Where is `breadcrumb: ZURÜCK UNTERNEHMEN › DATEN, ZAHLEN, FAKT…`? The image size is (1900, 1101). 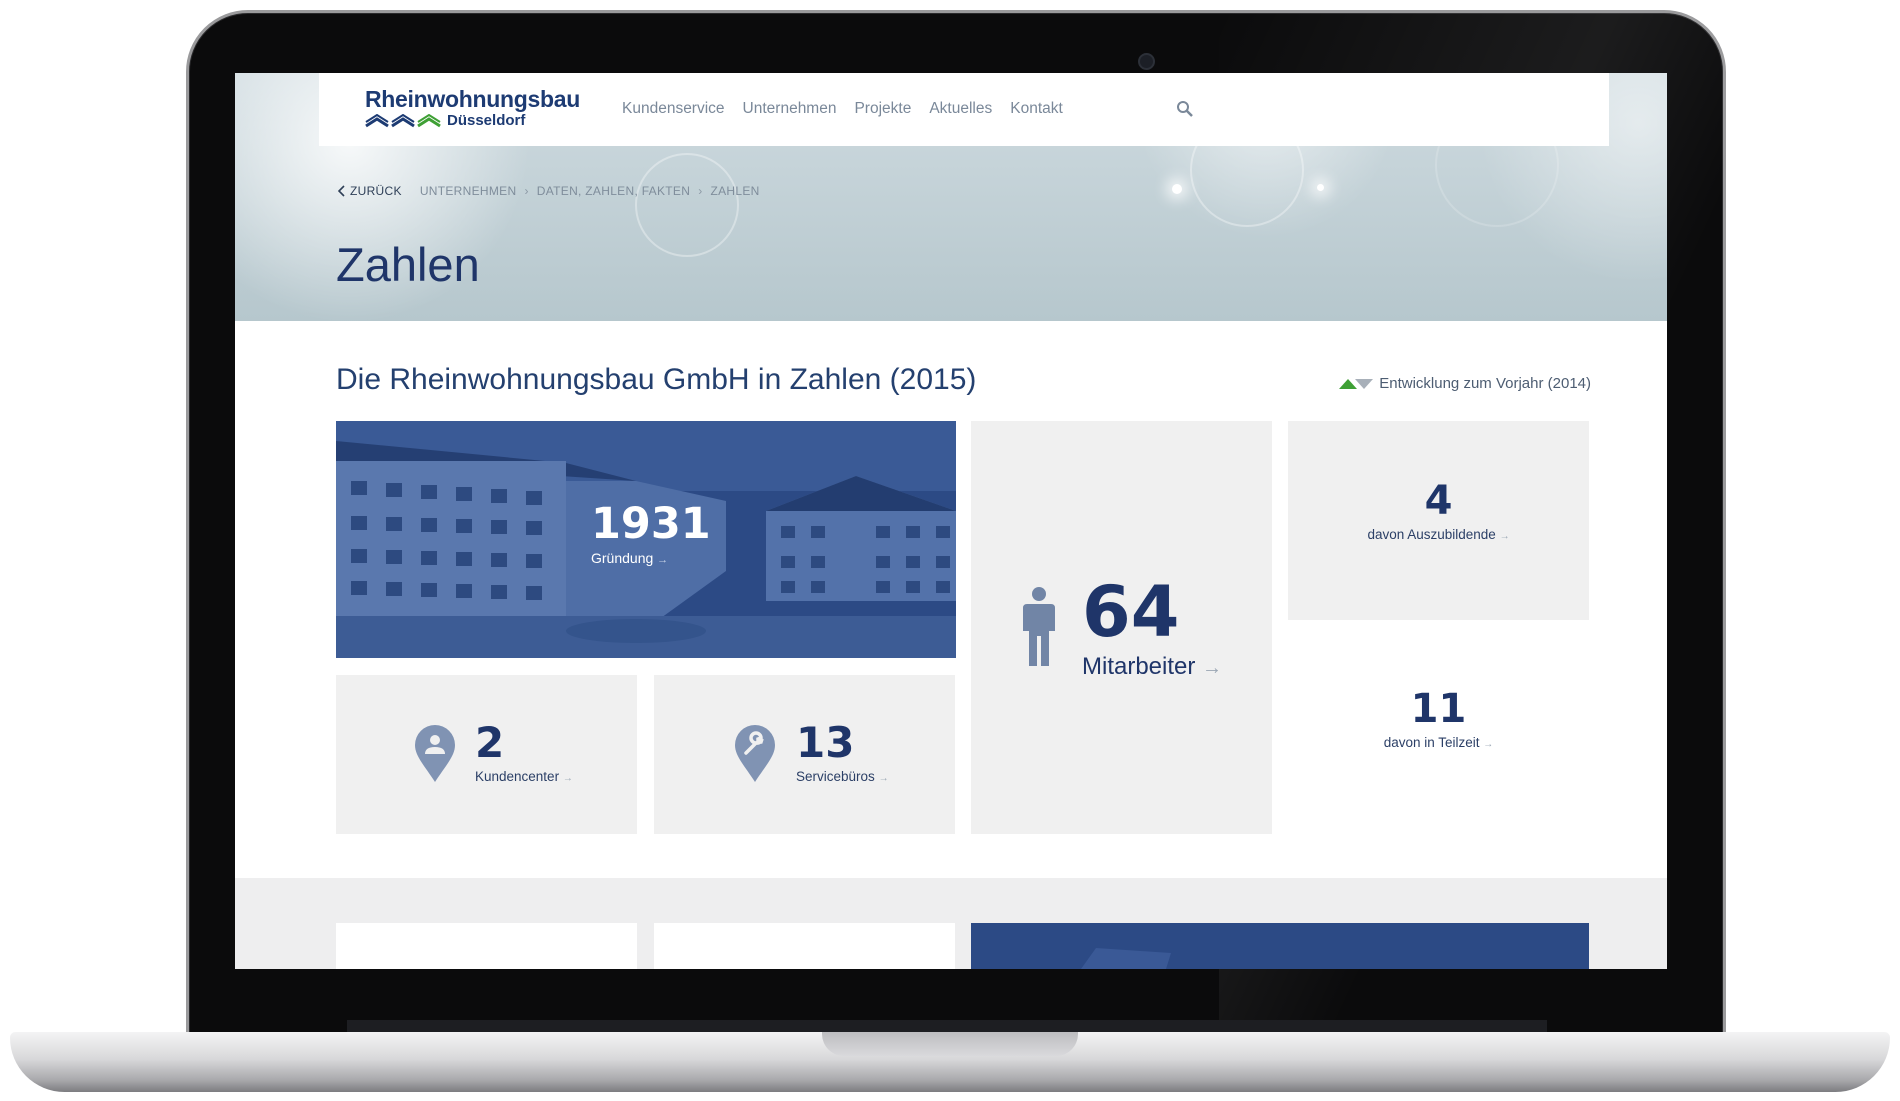 breadcrumb: ZURÜCK UNTERNEHMEN › DATEN, ZAHLEN, FAKT… is located at coordinates (549, 191).